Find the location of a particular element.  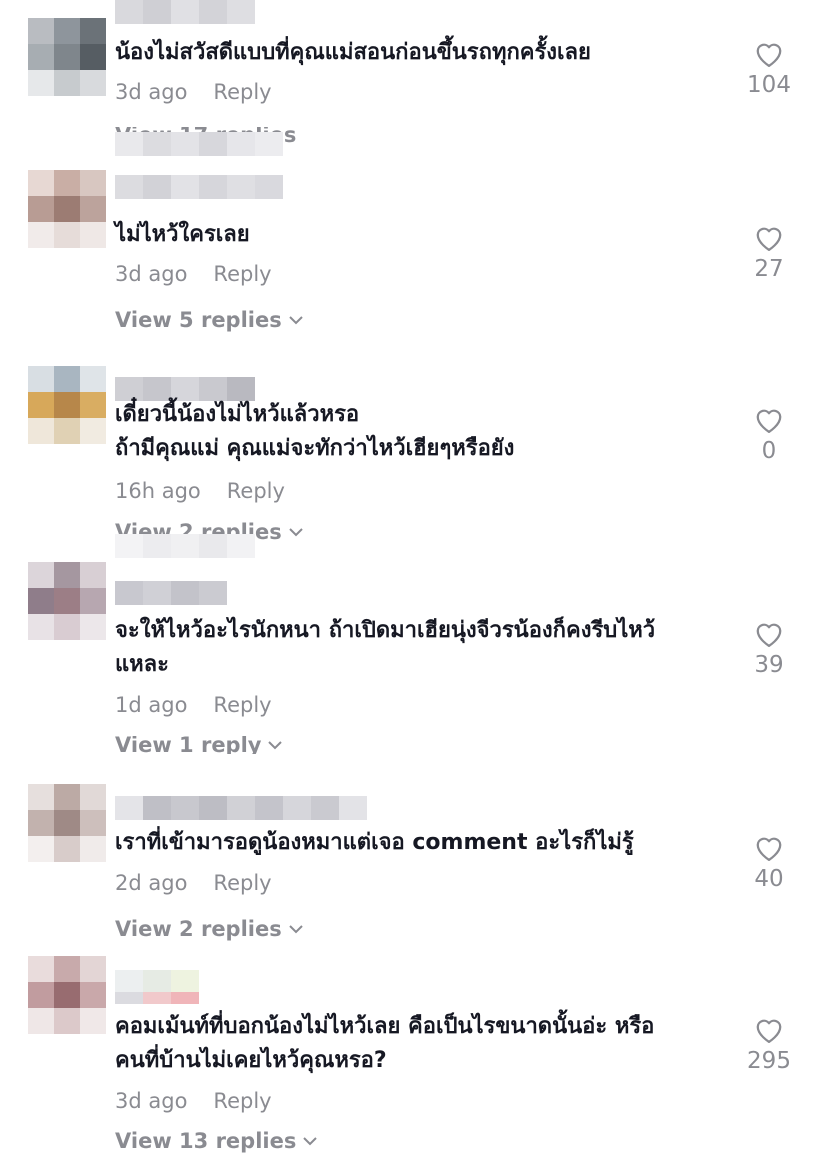

like-button: 0 is located at coordinates (769, 436).